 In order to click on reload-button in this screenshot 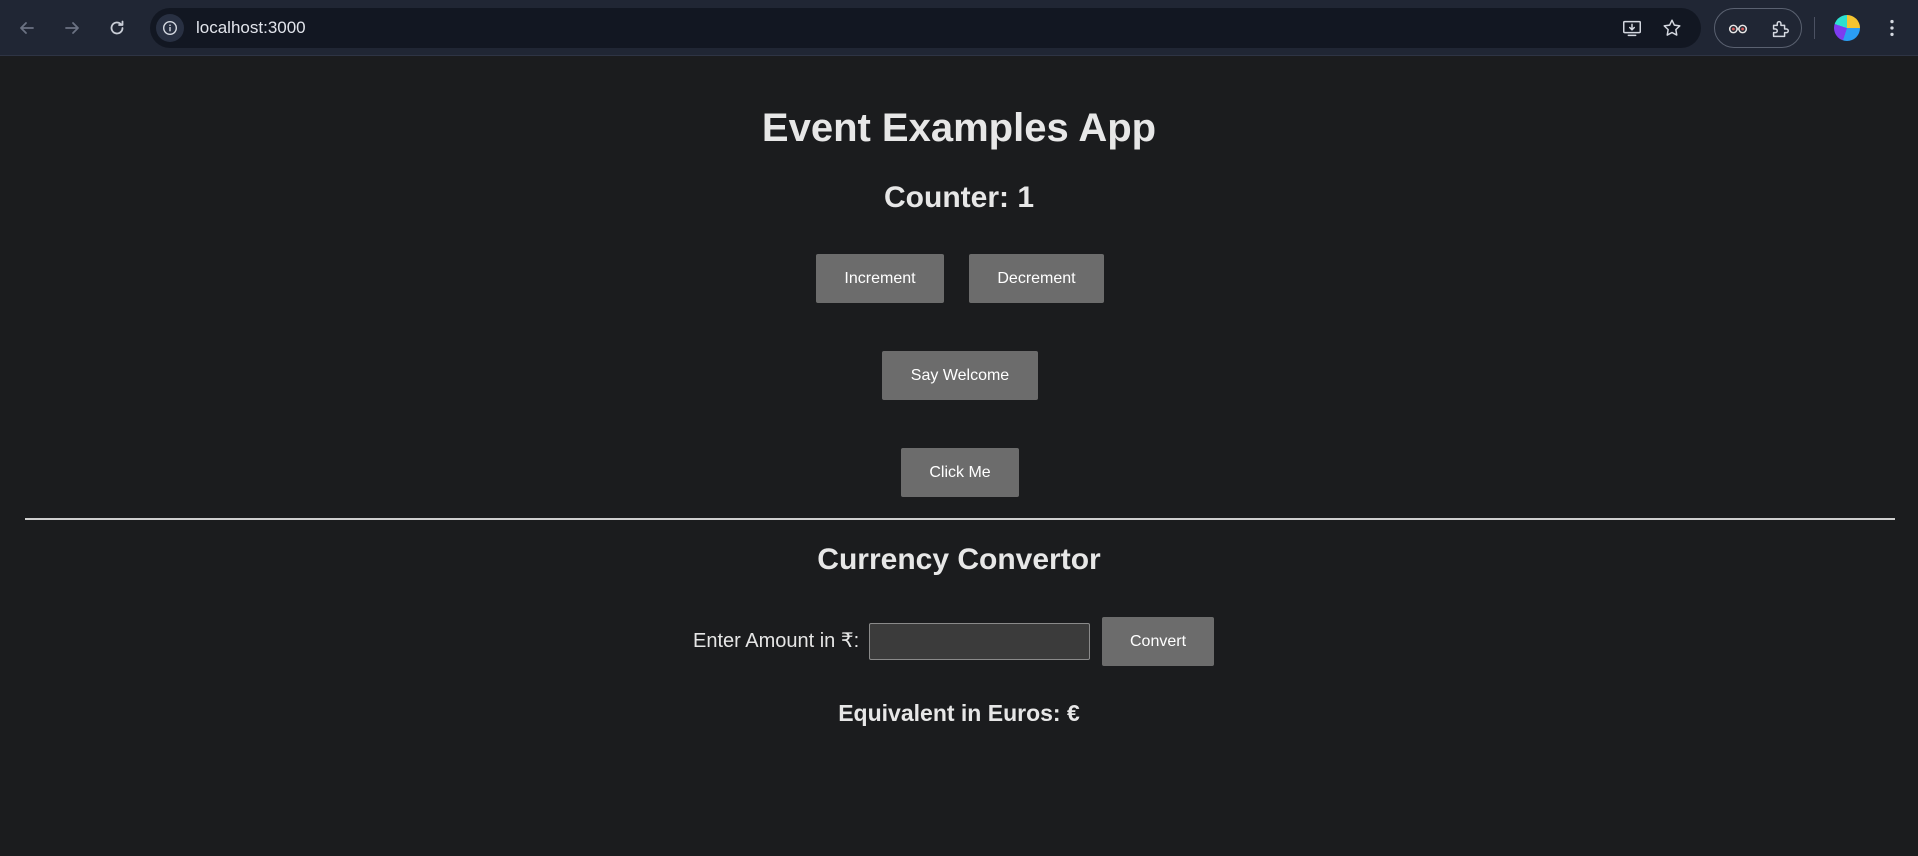, I will do `click(117, 28)`.